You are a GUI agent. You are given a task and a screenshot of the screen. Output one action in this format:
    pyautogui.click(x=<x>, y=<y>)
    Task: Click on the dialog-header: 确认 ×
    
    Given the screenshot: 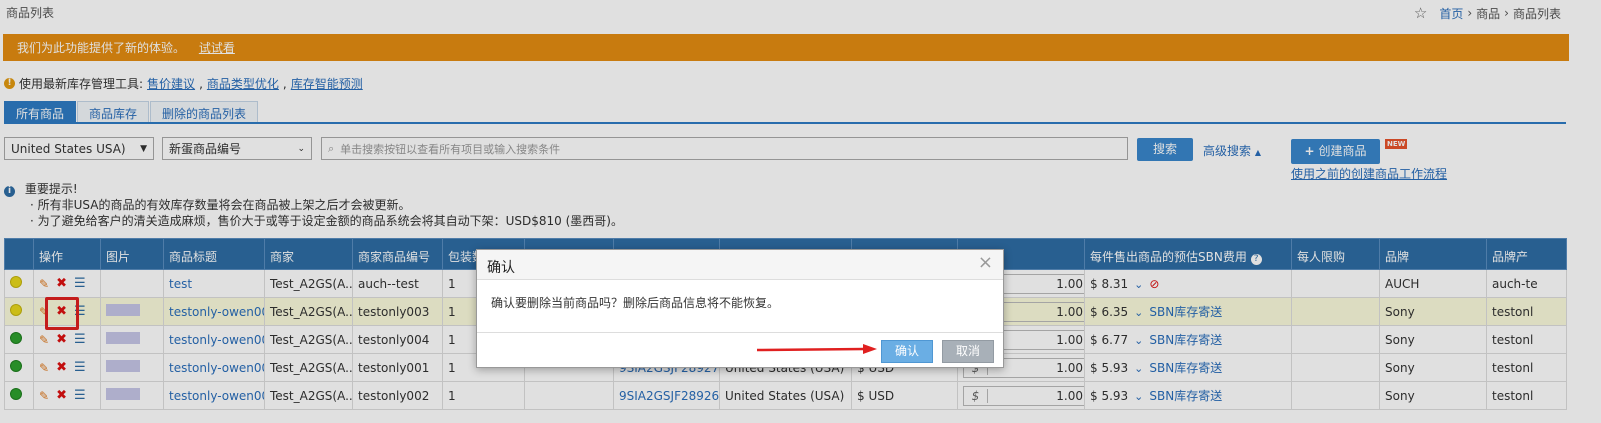 What is the action you would take?
    pyautogui.click(x=740, y=265)
    